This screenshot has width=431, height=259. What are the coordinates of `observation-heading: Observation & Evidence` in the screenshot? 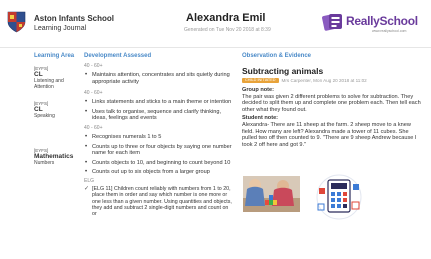 It's located at (277, 56).